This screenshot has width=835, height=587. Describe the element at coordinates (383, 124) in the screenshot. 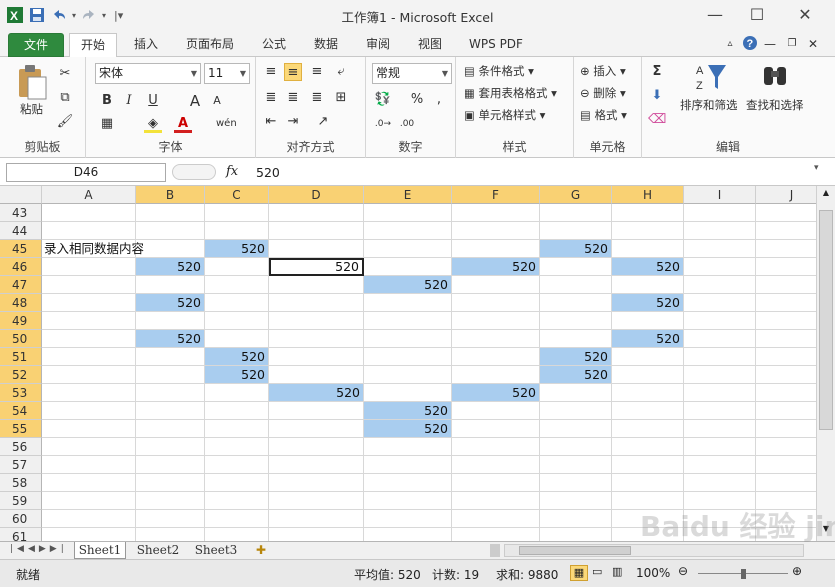

I see `increase-decimal-icon: .0→` at that location.